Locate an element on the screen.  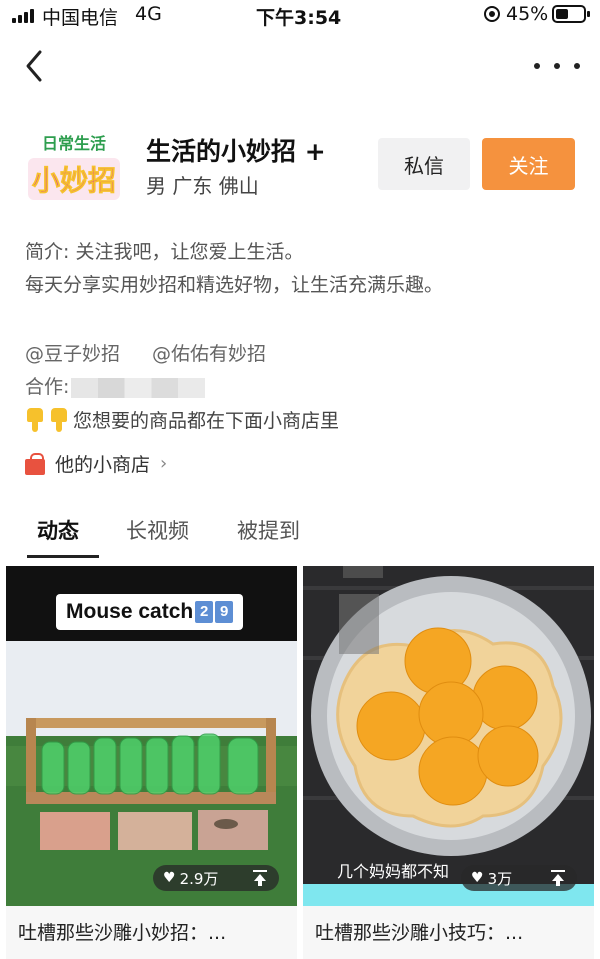
clock: 下午3:54 is located at coordinates (299, 18).